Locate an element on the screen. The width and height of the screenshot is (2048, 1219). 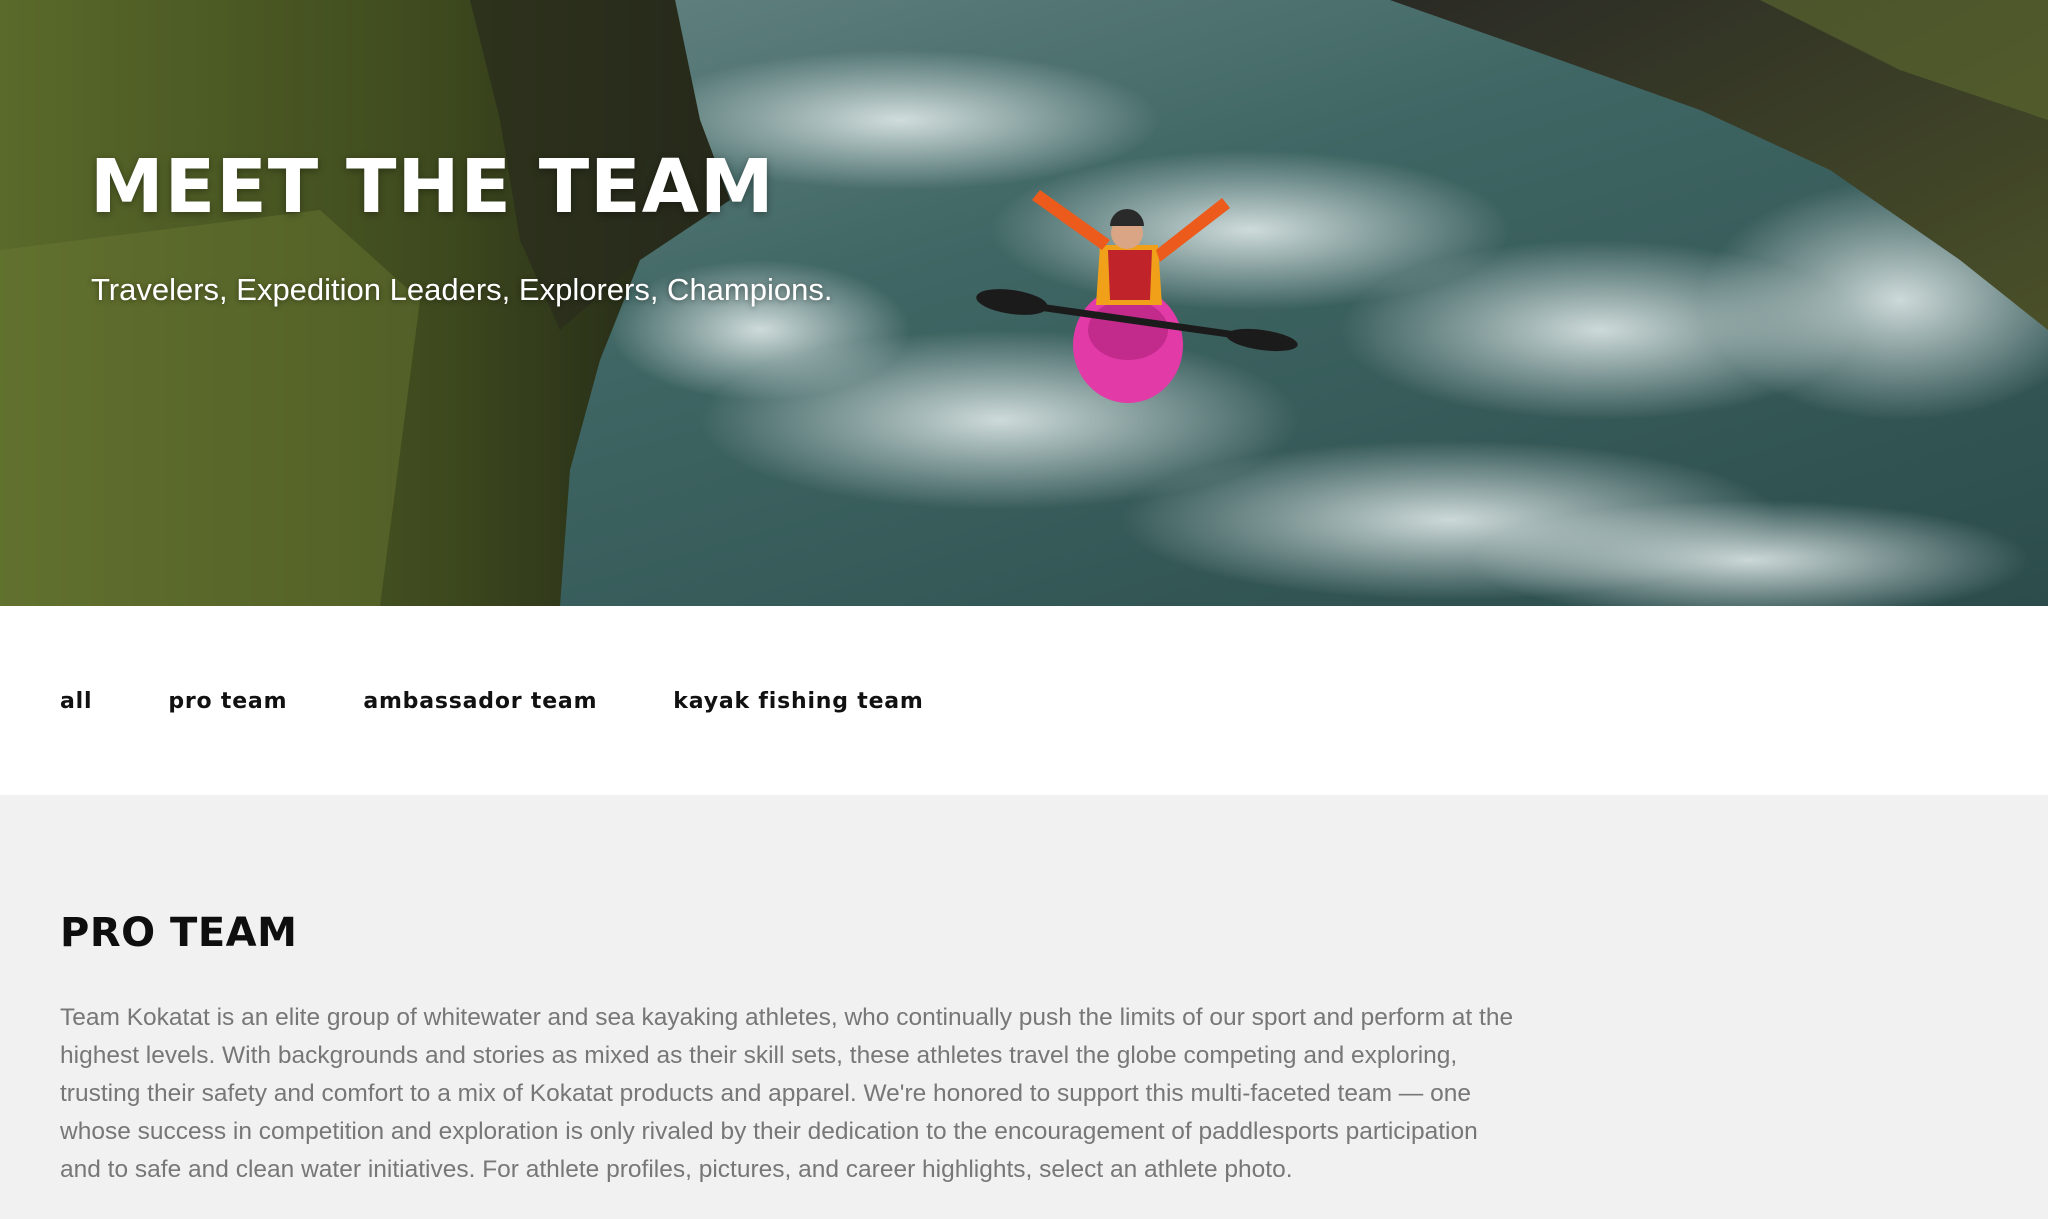
filter-tab-ambassador-team: ambassador team is located at coordinates (480, 701).